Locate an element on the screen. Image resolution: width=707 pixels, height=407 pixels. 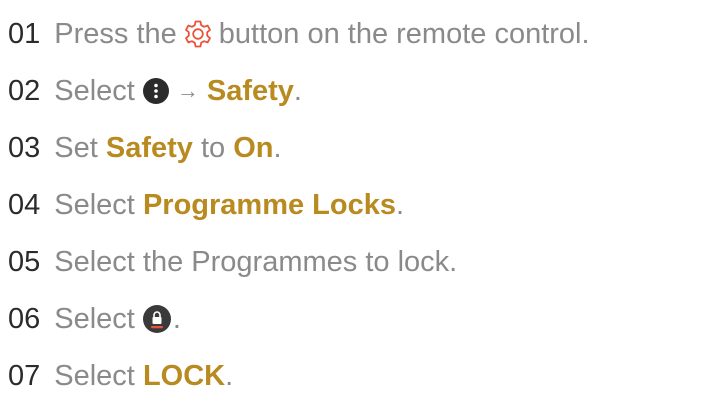
step-03: 03 Set Safety to On . is located at coordinates (145, 148).